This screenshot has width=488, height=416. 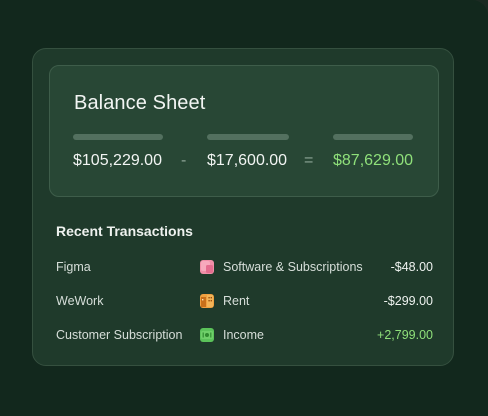 What do you see at coordinates (119, 335) in the screenshot?
I see `transaction-name: Customer Subscription` at bounding box center [119, 335].